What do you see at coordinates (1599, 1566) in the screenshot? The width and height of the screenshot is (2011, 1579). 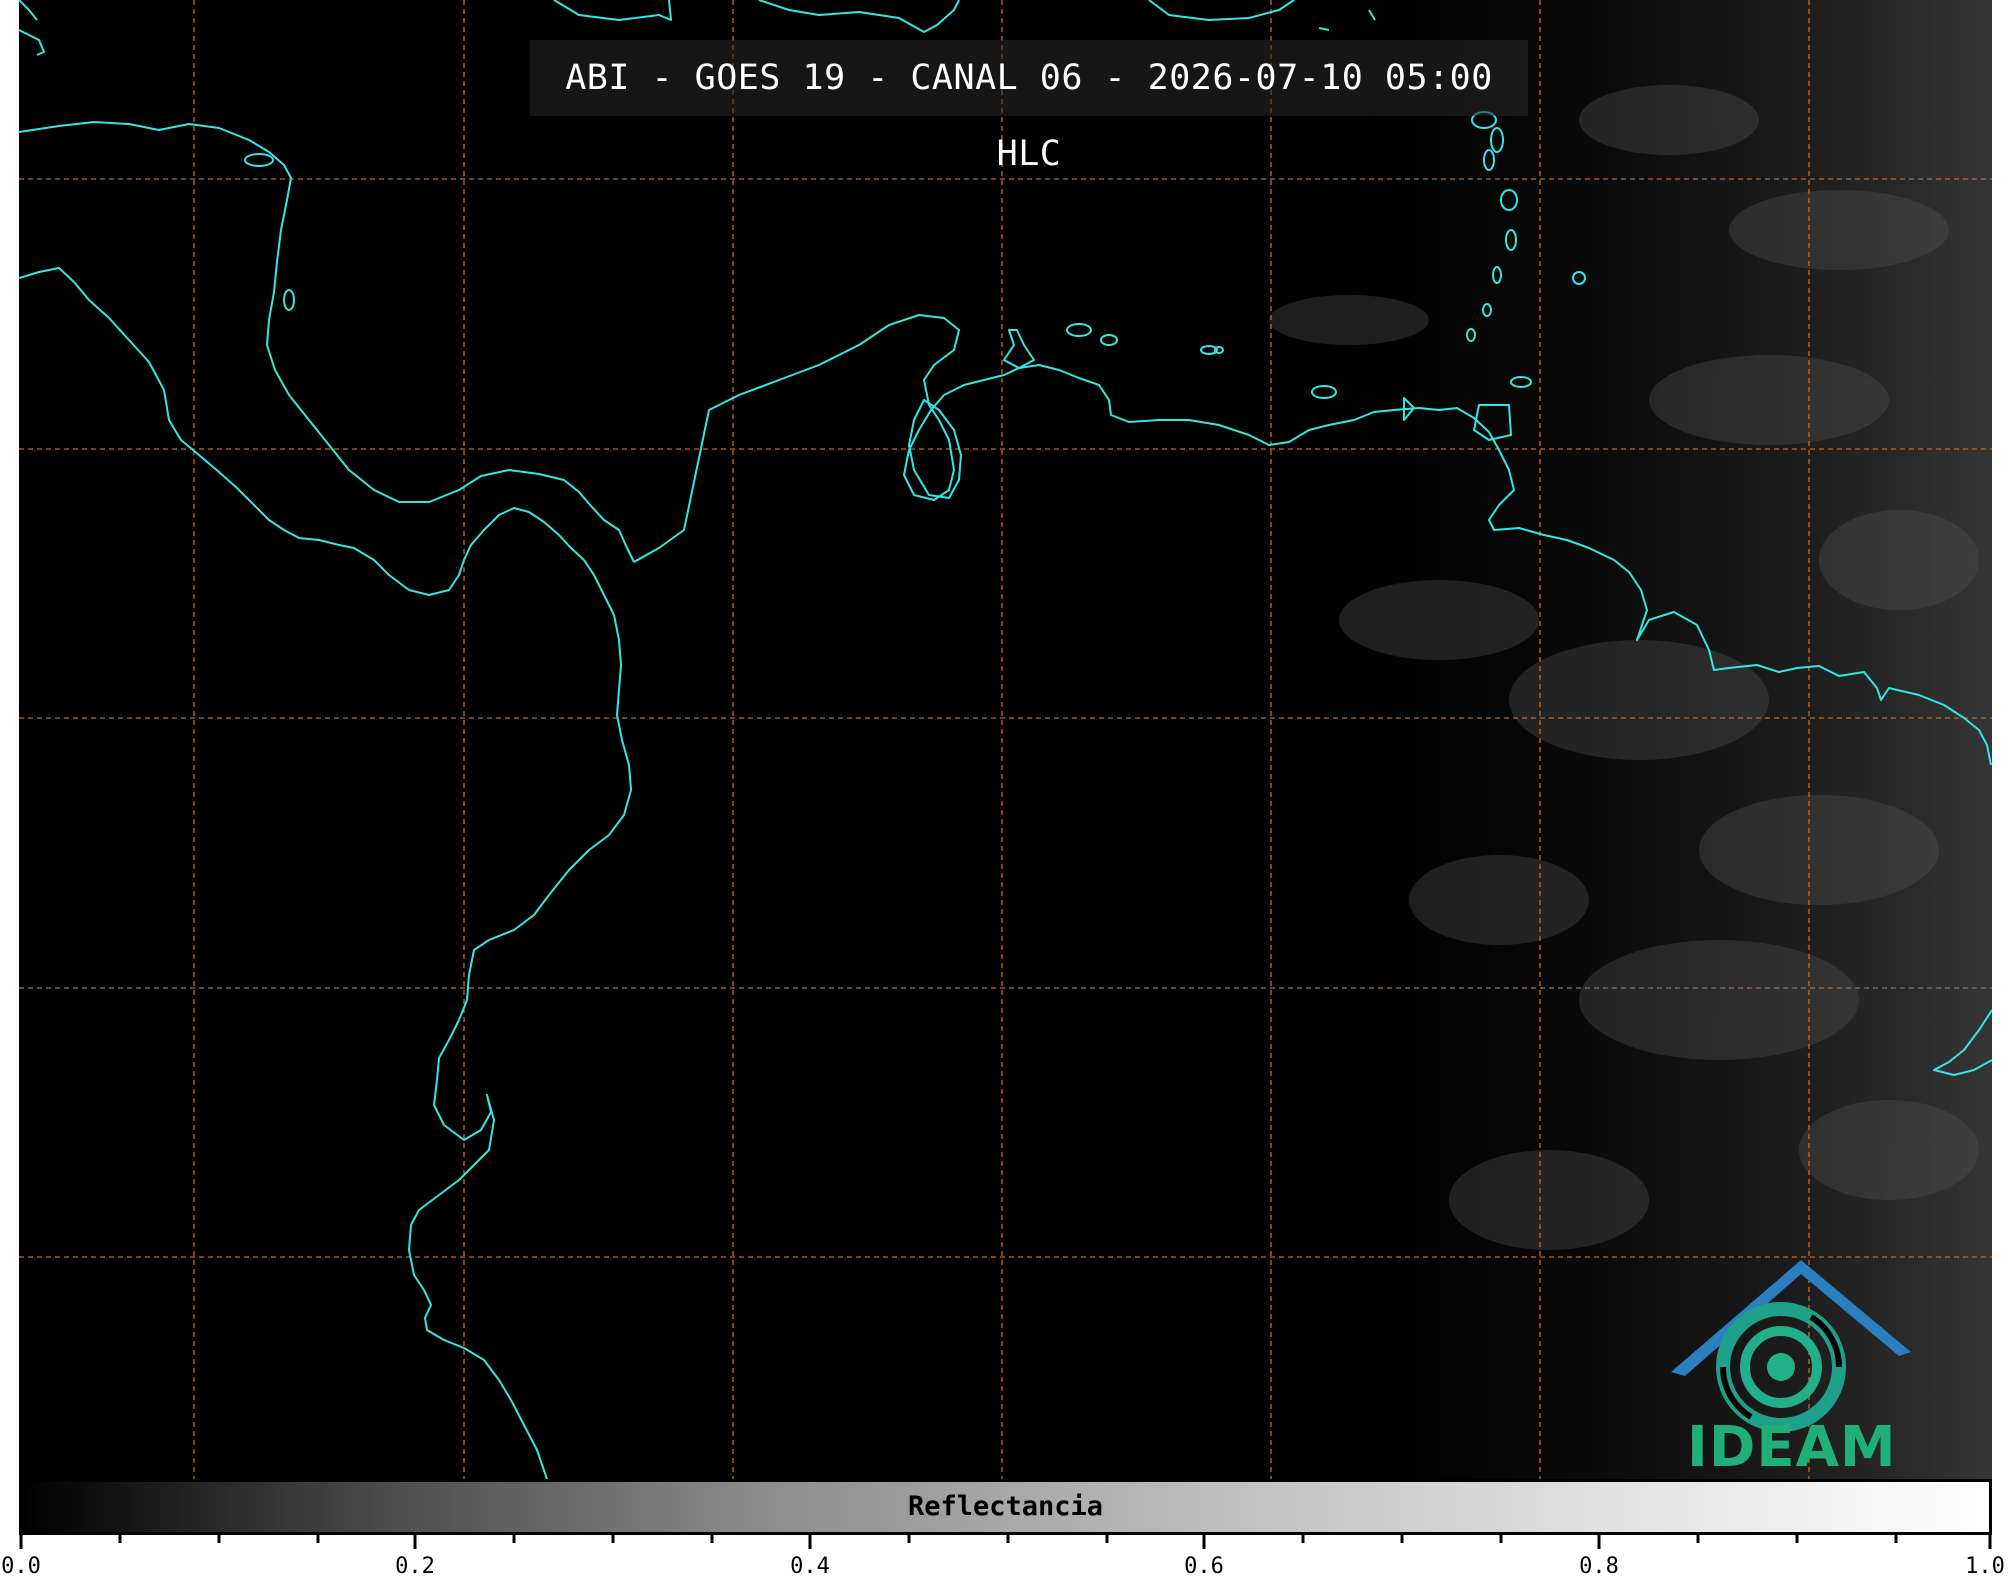 I see `colorbar-tick-label: 0.8` at bounding box center [1599, 1566].